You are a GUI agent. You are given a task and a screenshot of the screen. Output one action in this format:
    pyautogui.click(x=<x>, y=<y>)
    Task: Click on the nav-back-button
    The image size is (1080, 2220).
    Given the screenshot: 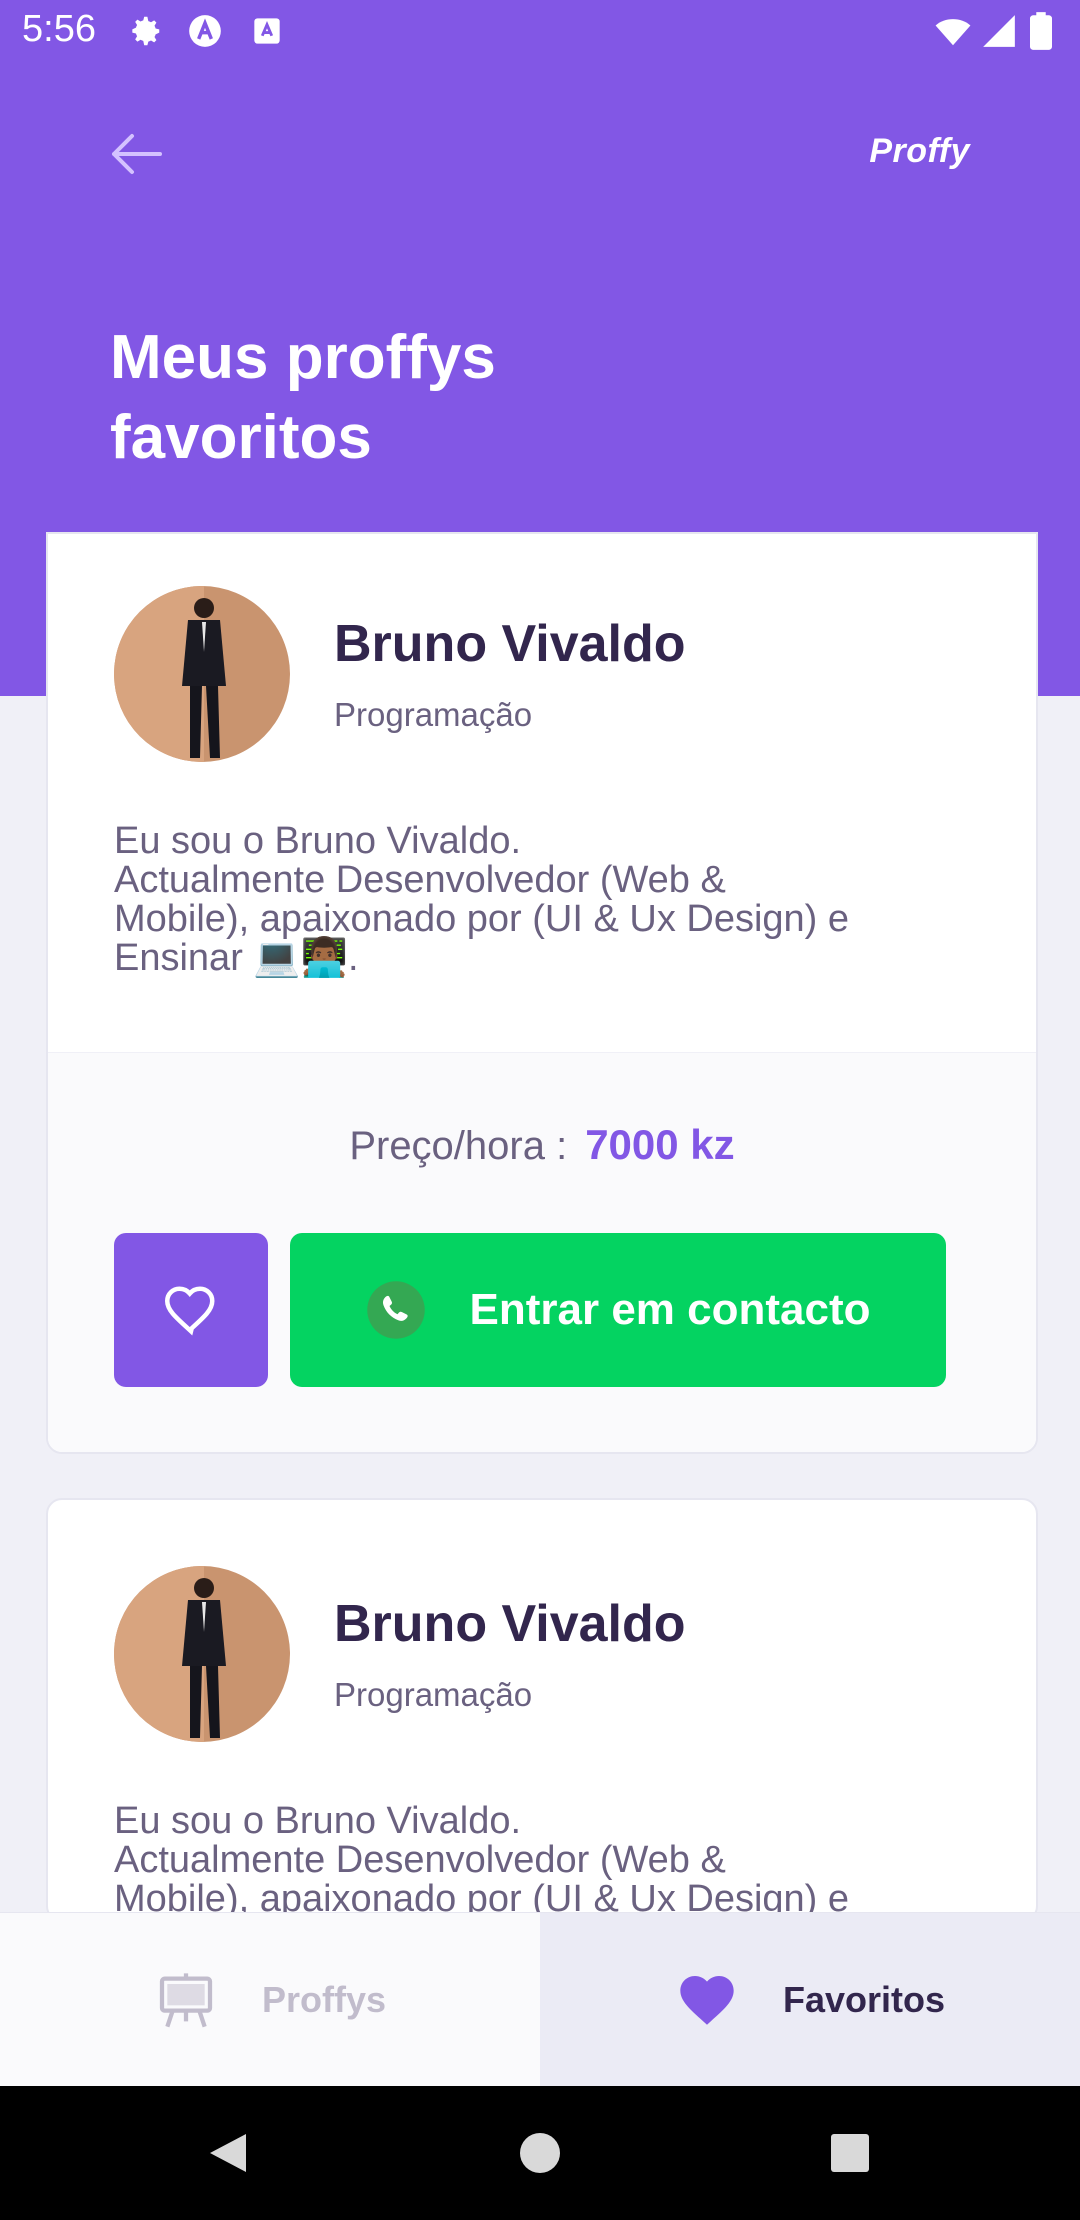 What is the action you would take?
    pyautogui.click(x=227, y=2153)
    